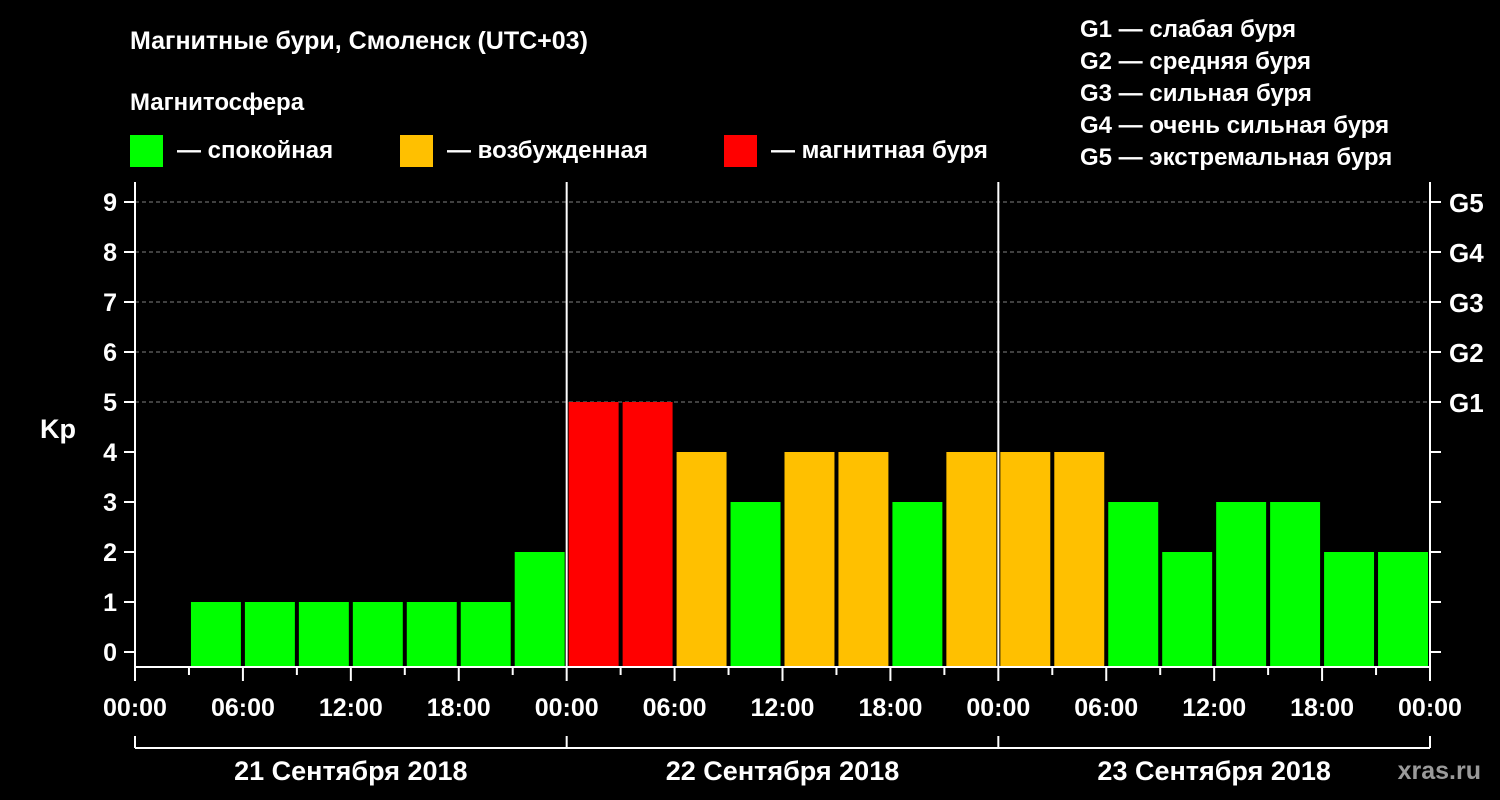  What do you see at coordinates (547, 150) in the screenshot?
I see `legend-label-active: — возбужденная` at bounding box center [547, 150].